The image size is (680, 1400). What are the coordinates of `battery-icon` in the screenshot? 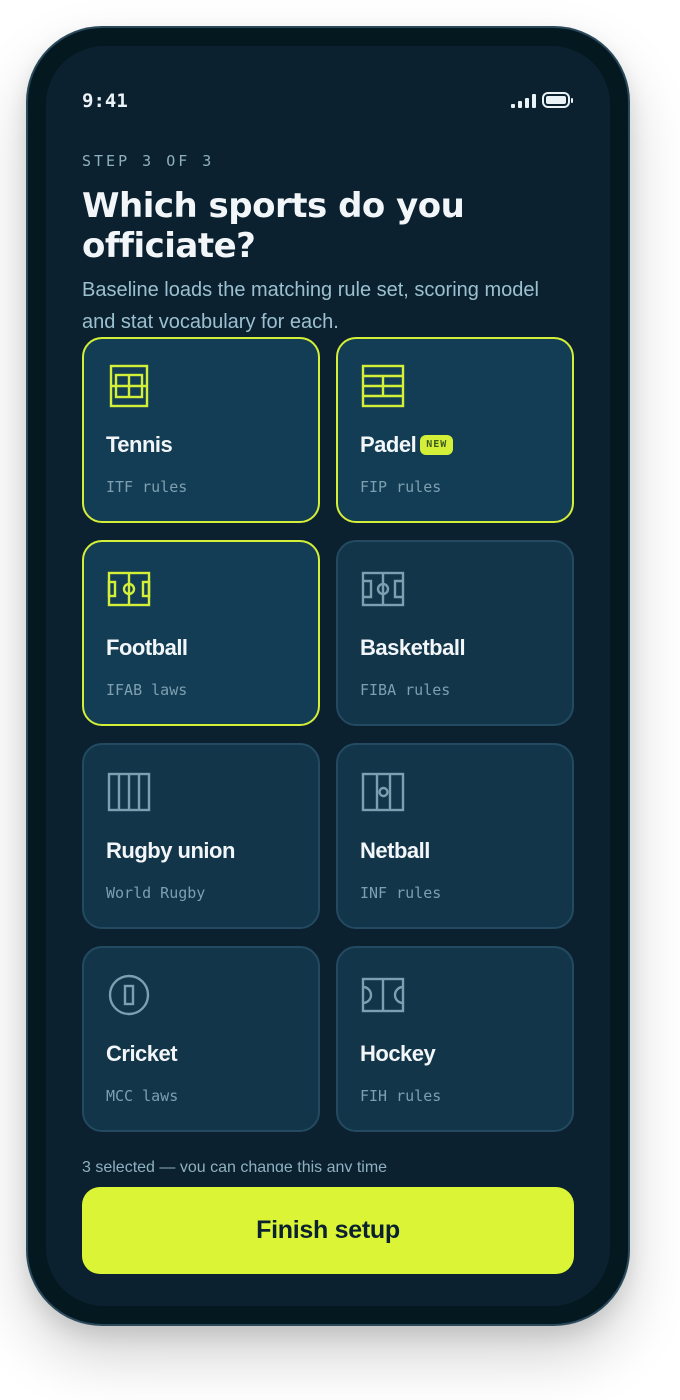 It's located at (557, 100).